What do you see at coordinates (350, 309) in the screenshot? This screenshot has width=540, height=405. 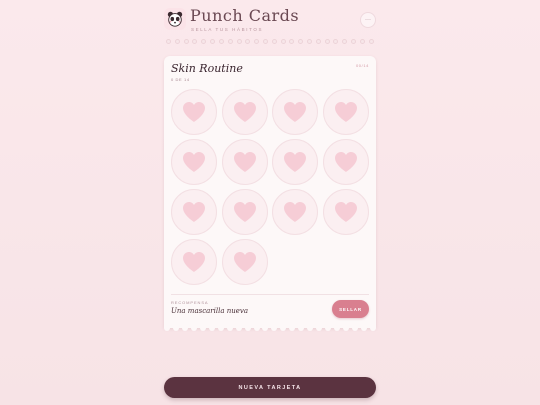 I see `stamp-button: SELLAR` at bounding box center [350, 309].